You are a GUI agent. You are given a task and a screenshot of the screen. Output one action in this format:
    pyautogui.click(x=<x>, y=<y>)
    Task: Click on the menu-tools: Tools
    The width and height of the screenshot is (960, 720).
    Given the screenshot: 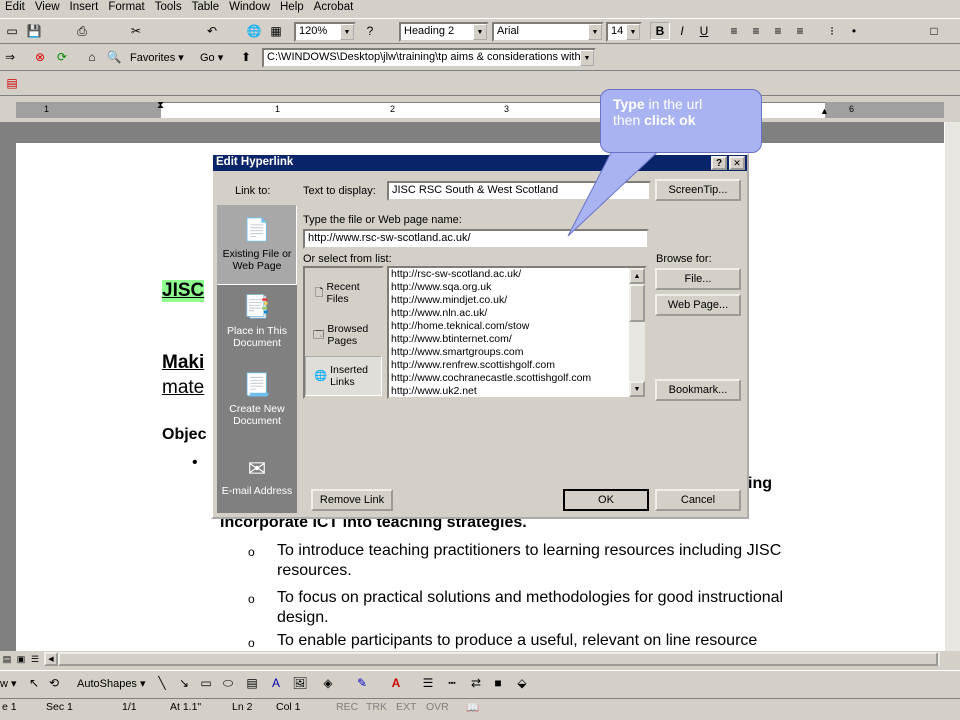 What is the action you would take?
    pyautogui.click(x=168, y=8)
    